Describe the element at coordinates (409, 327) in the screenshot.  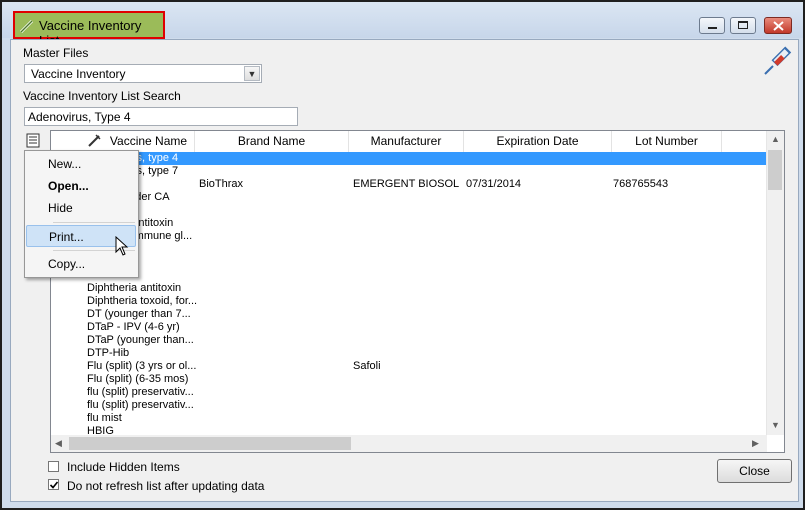
I see `table-row: DTaP - IPV (4-6 yr)` at that location.